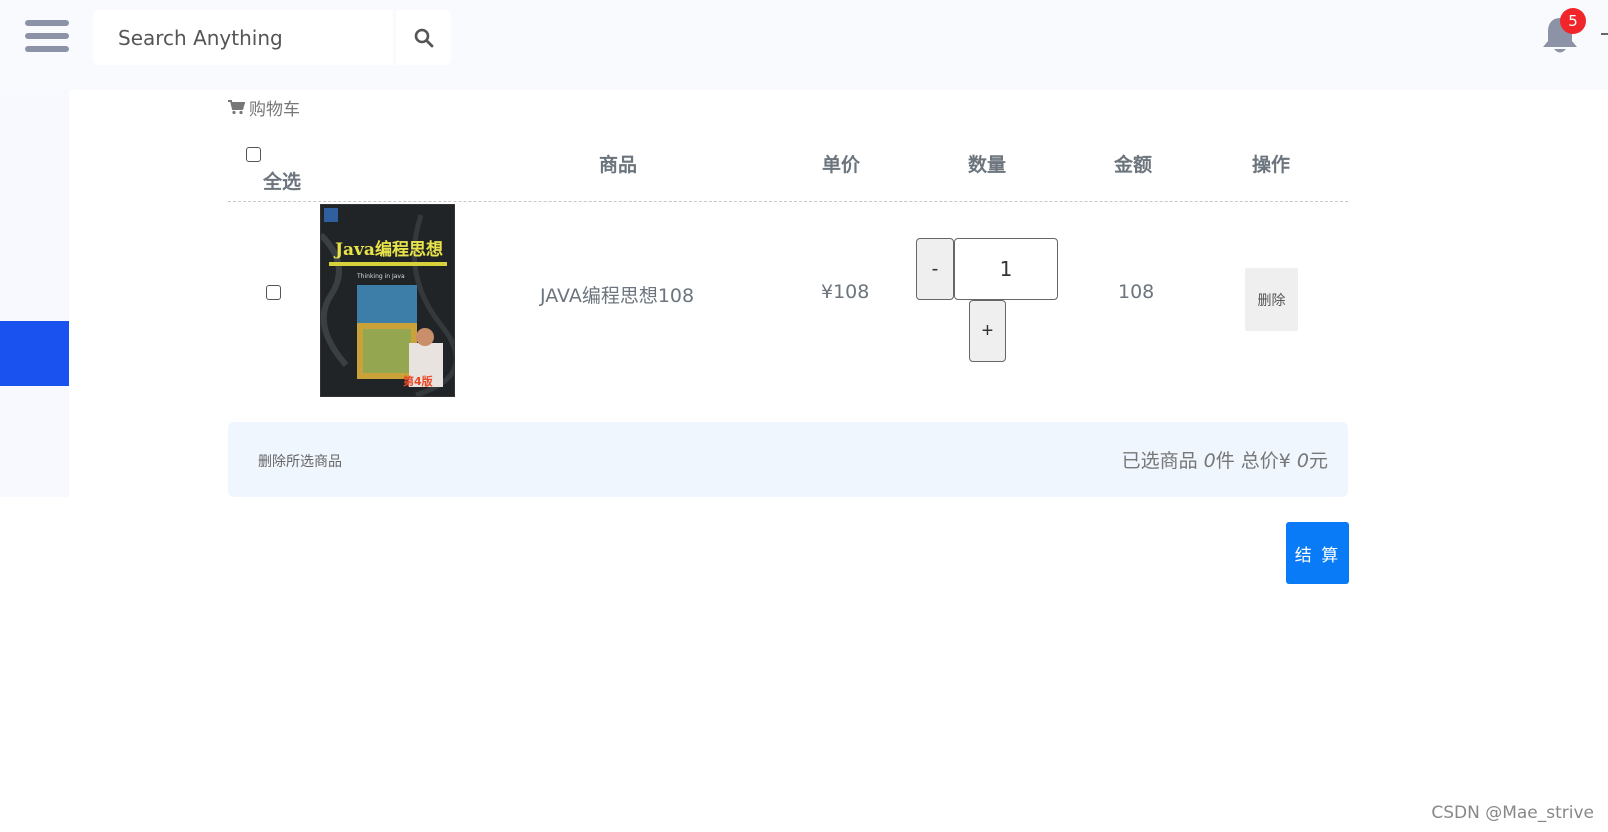 The height and width of the screenshot is (832, 1608). I want to click on header-amount: 金额, so click(1133, 165).